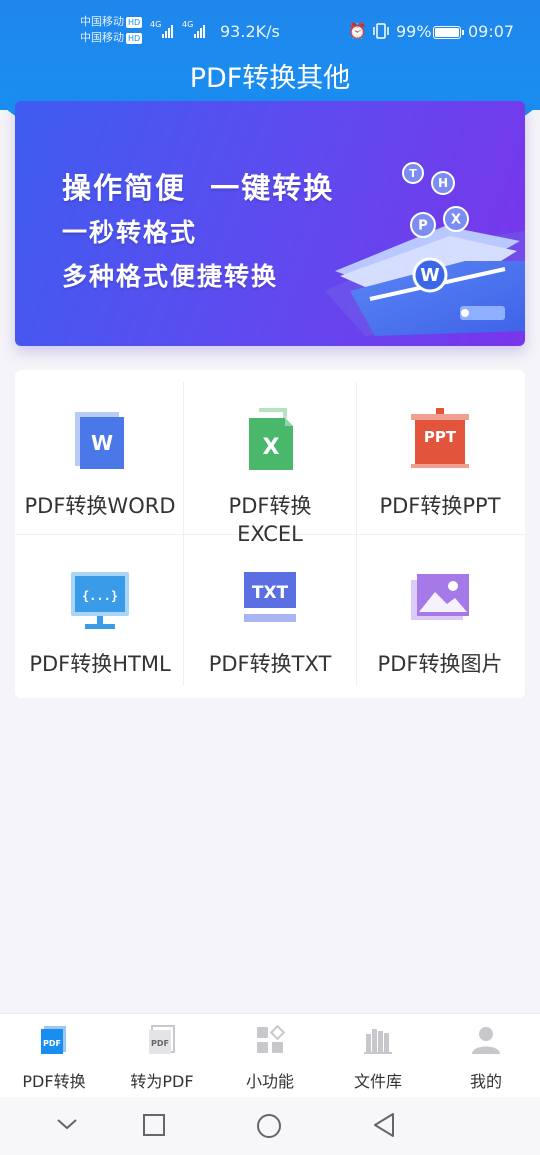 The height and width of the screenshot is (1155, 540). Describe the element at coordinates (429, 276) in the screenshot. I see `format-bubble-label: W` at that location.